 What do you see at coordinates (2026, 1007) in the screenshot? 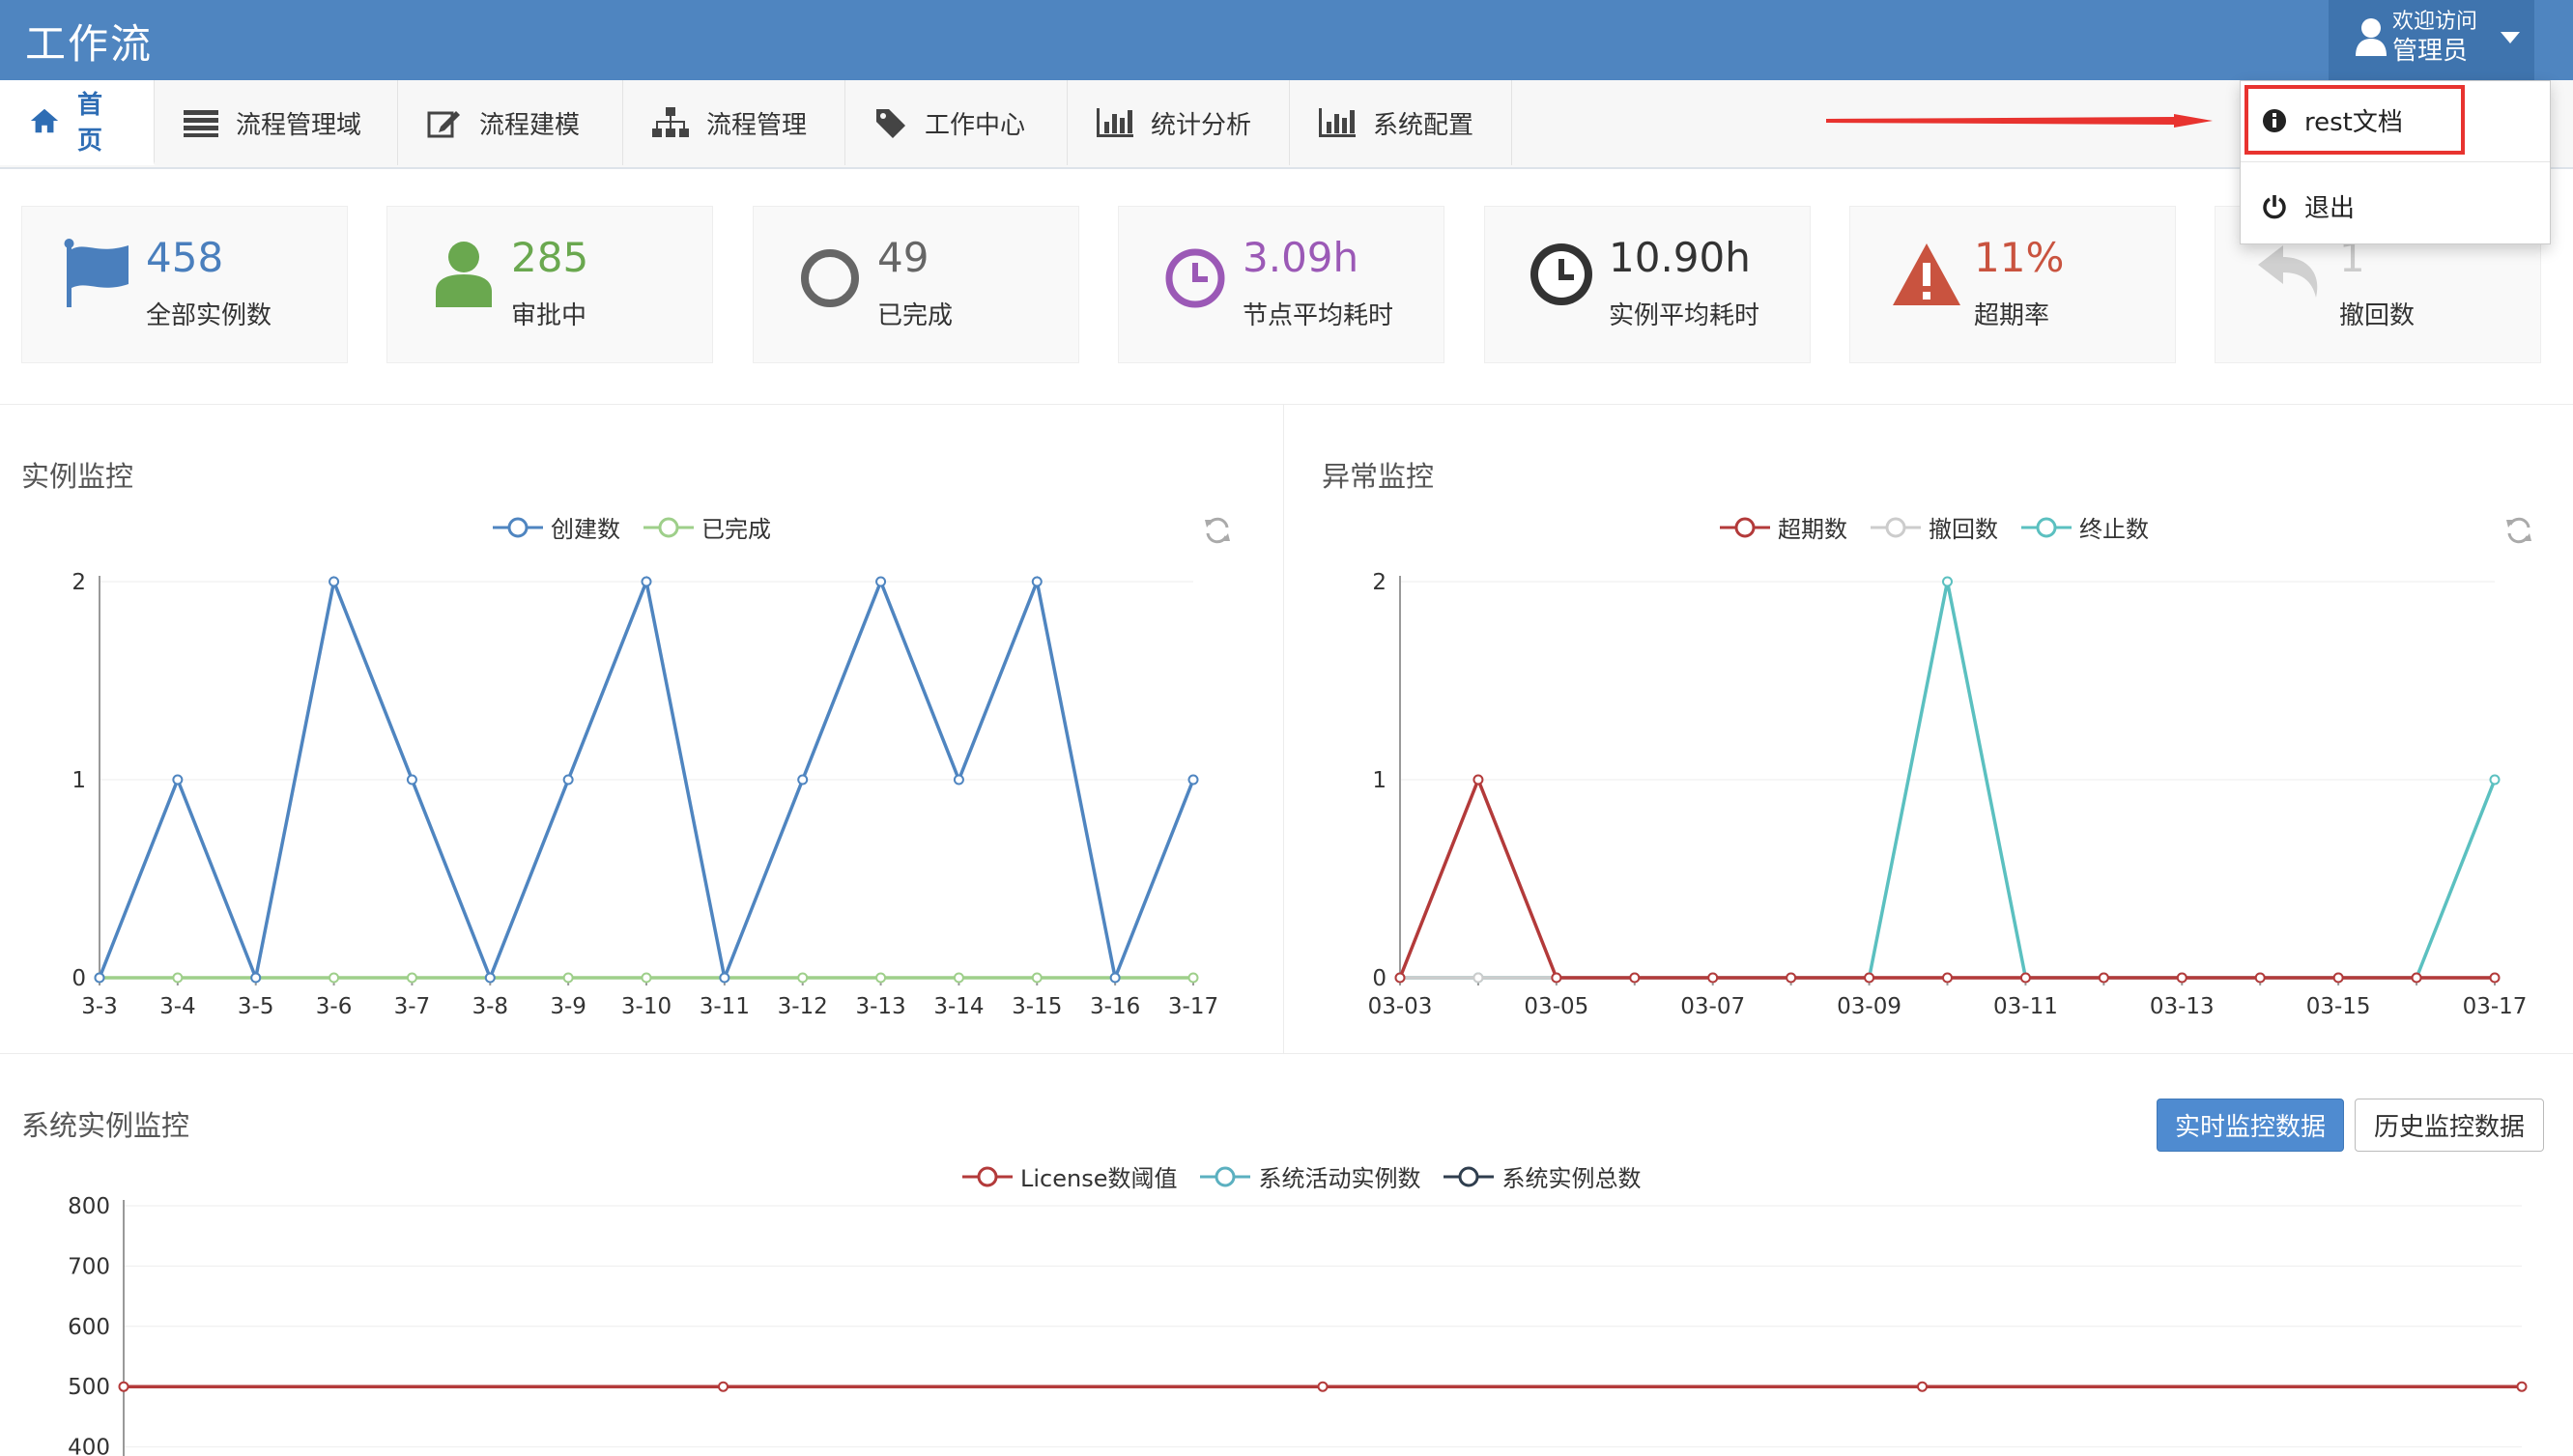
I see `x-tick-label: 03-11` at bounding box center [2026, 1007].